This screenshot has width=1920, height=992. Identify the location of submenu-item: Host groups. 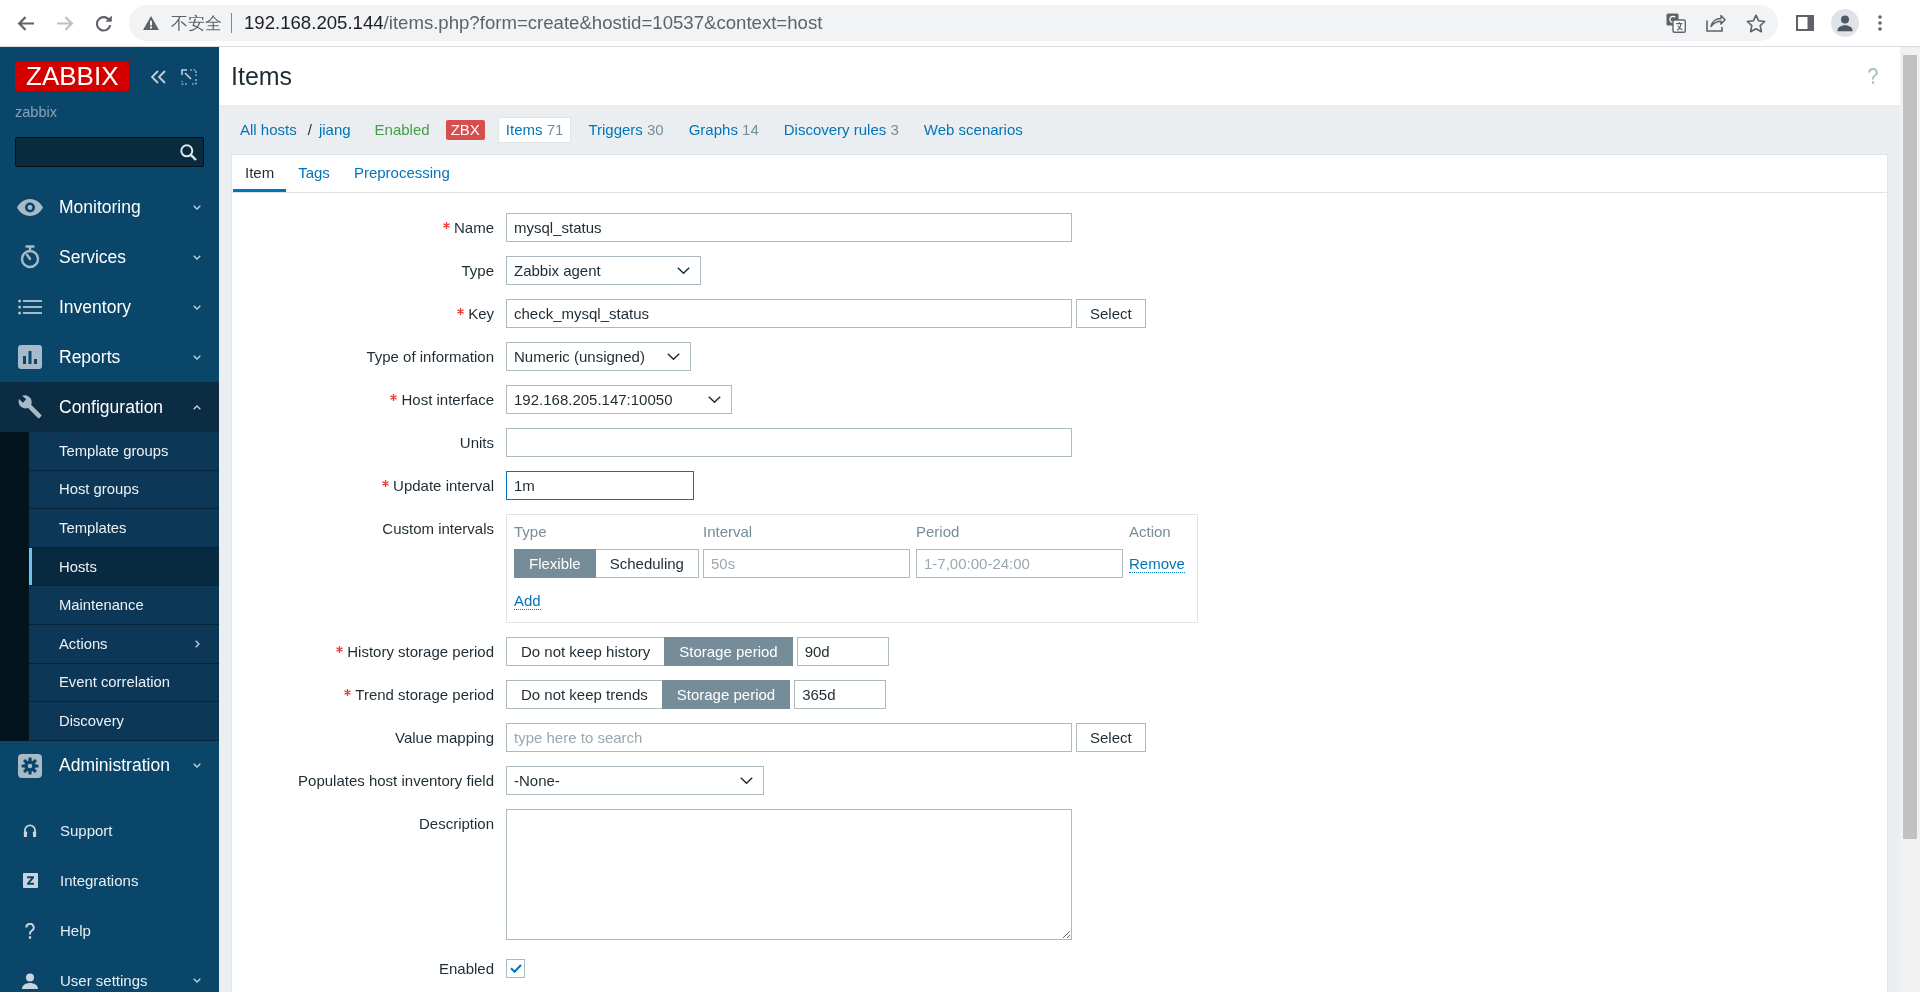
(124, 490).